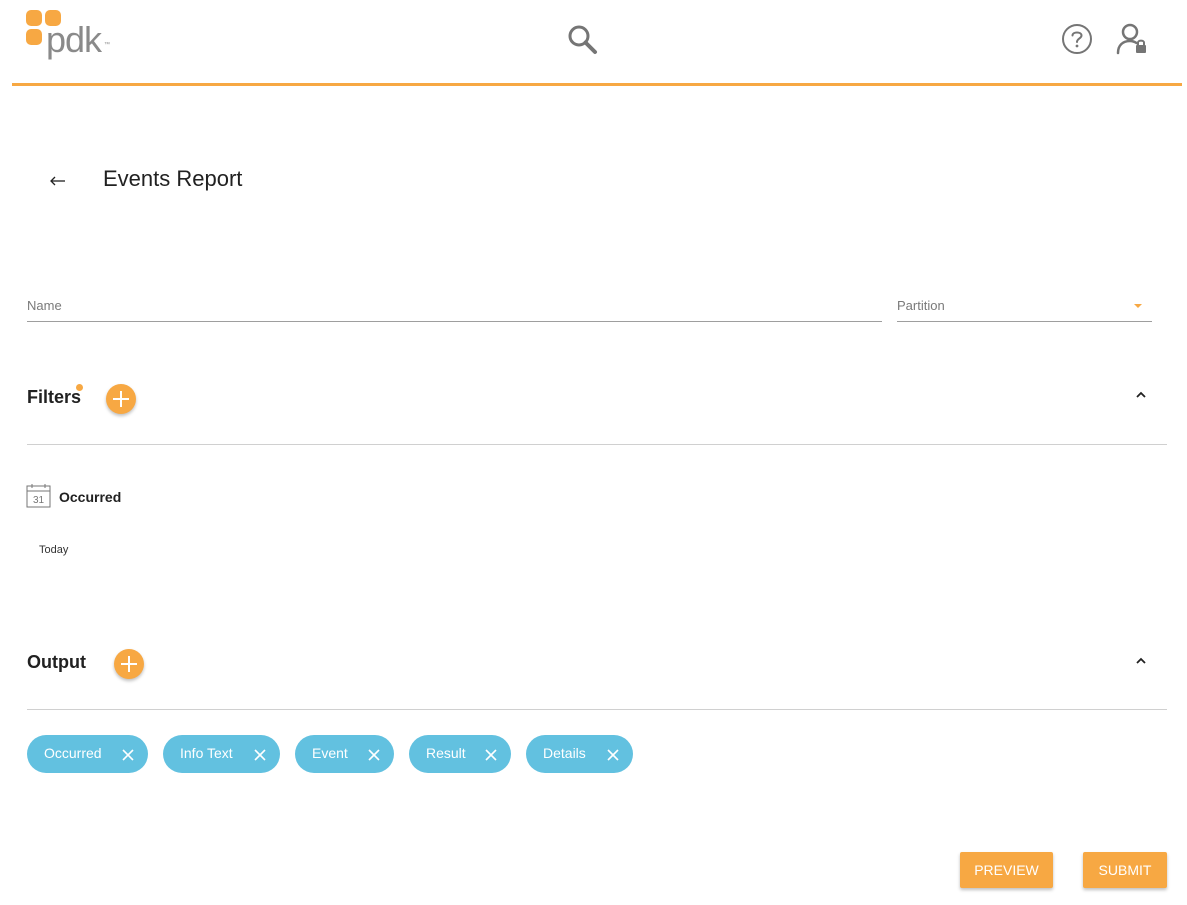 Image resolution: width=1187 pixels, height=905 pixels. What do you see at coordinates (330, 753) in the screenshot?
I see `chip-label: Event` at bounding box center [330, 753].